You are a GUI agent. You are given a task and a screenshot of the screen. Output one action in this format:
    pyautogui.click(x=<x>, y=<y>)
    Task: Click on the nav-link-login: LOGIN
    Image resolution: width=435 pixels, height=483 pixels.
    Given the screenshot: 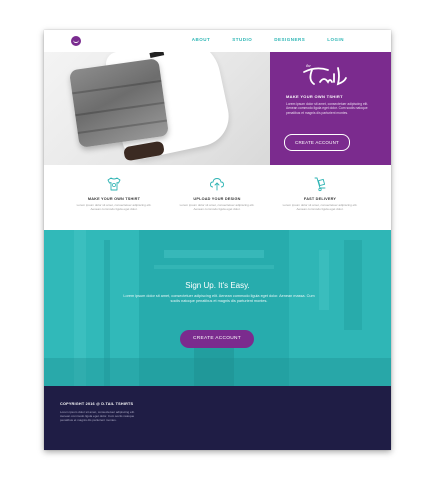 What is the action you would take?
    pyautogui.click(x=335, y=39)
    